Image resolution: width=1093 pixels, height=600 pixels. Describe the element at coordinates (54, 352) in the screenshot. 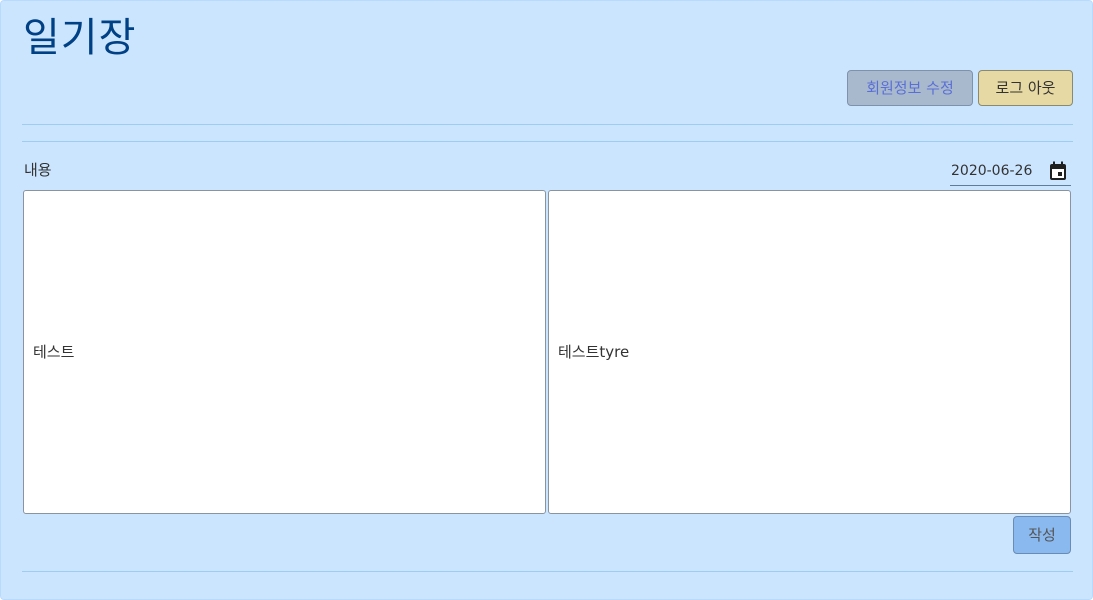

I see `textarea-left-text: 테스트` at that location.